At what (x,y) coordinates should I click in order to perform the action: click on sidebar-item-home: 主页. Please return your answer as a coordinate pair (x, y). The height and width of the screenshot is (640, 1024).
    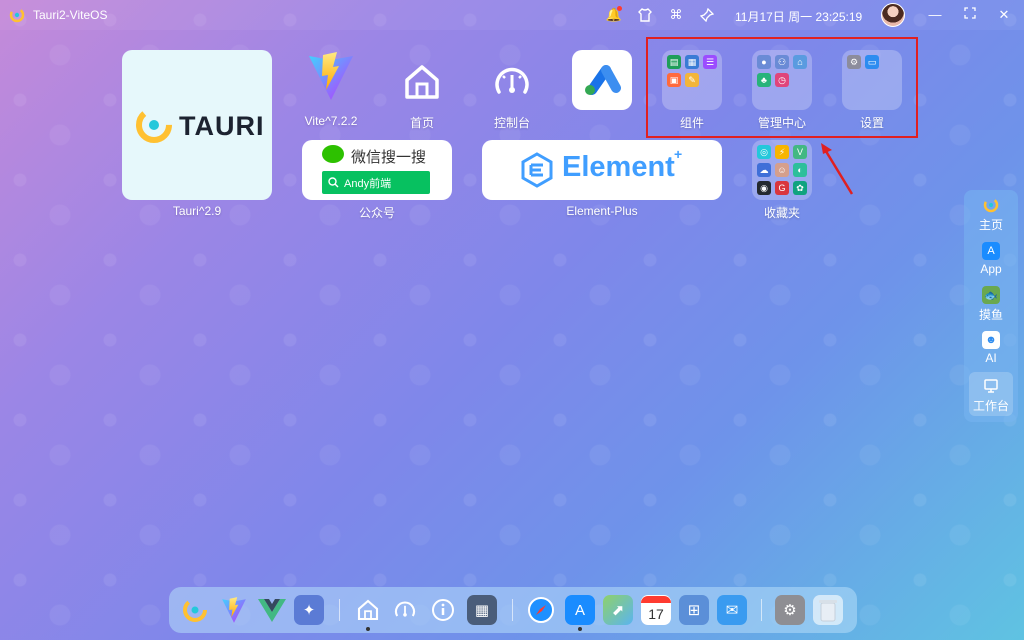
    Looking at the image, I should click on (991, 214).